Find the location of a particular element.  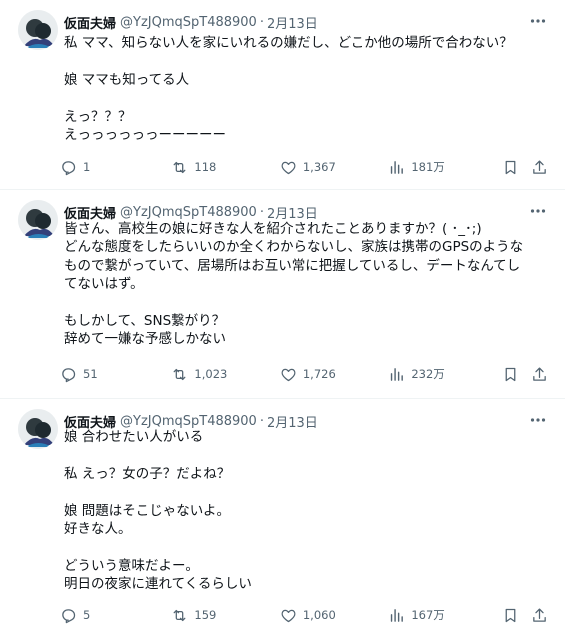

tweet-line: 明日の夜家に連れてくるらしい is located at coordinates (158, 584).